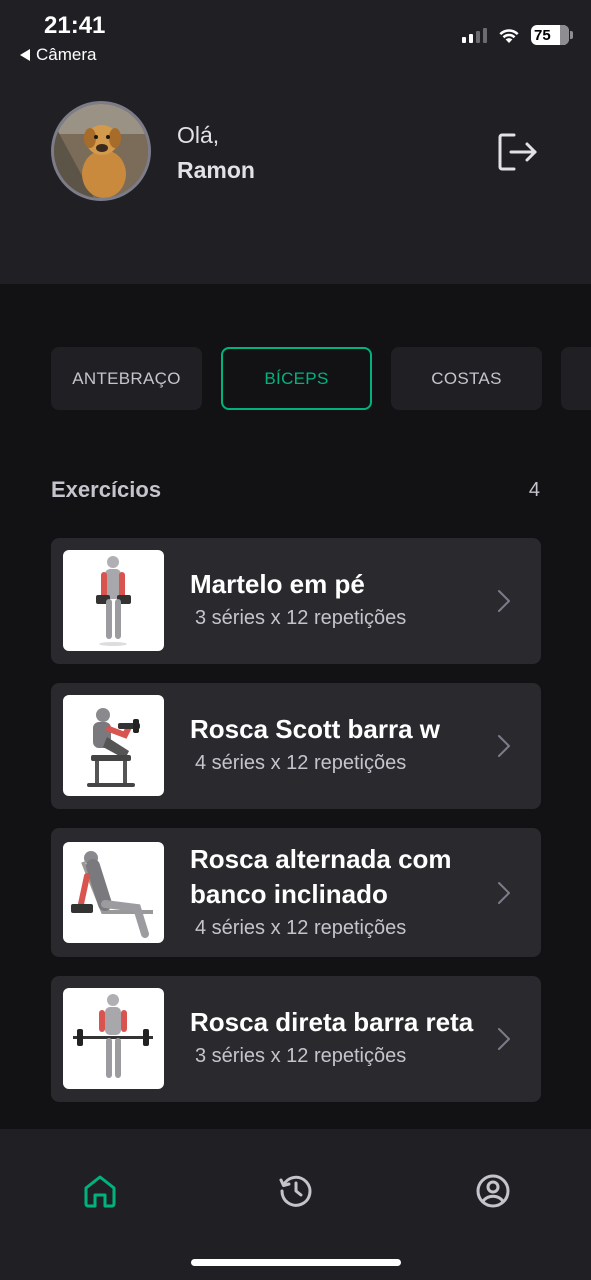  Describe the element at coordinates (296, 1262) in the screenshot. I see `home-indicator` at that location.